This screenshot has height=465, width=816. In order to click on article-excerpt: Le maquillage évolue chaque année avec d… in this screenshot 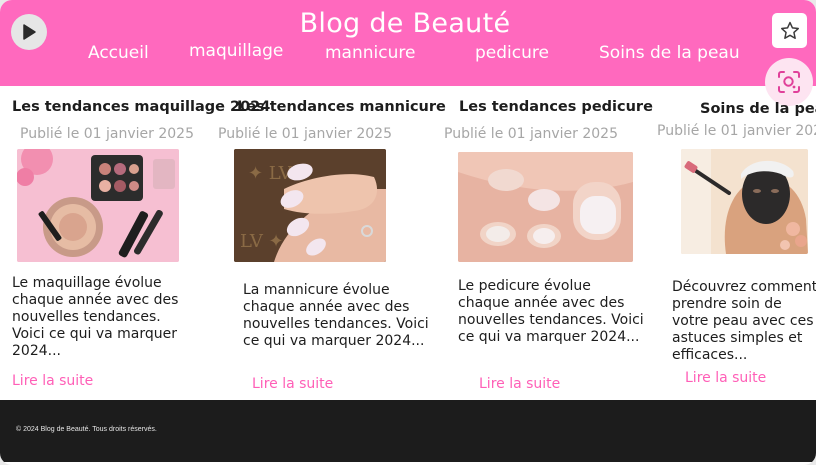, I will do `click(95, 317)`.